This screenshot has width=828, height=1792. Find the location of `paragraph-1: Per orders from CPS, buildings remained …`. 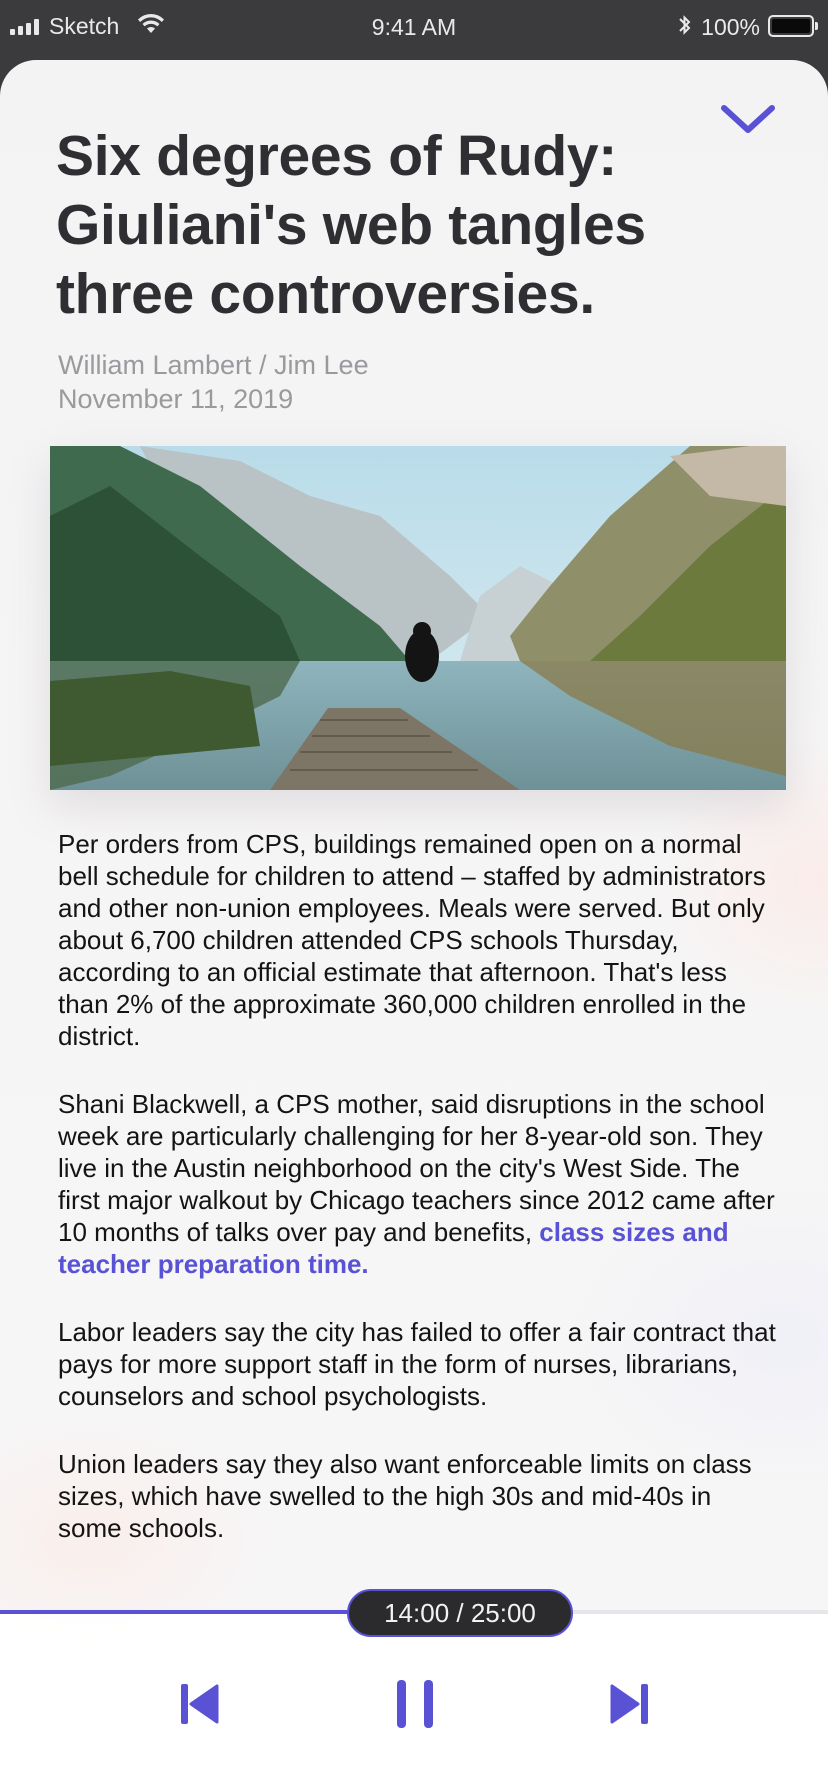

paragraph-1: Per orders from CPS, buildings remained … is located at coordinates (412, 940).